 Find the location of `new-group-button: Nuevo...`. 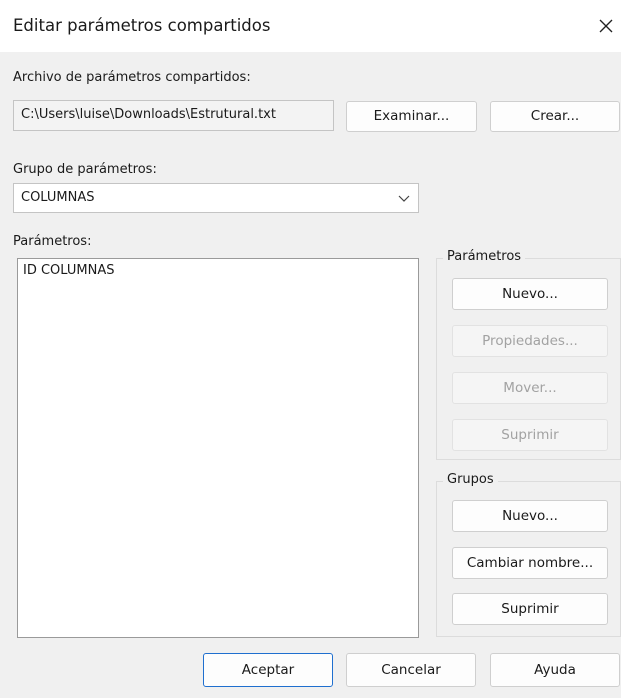

new-group-button: Nuevo... is located at coordinates (530, 516).